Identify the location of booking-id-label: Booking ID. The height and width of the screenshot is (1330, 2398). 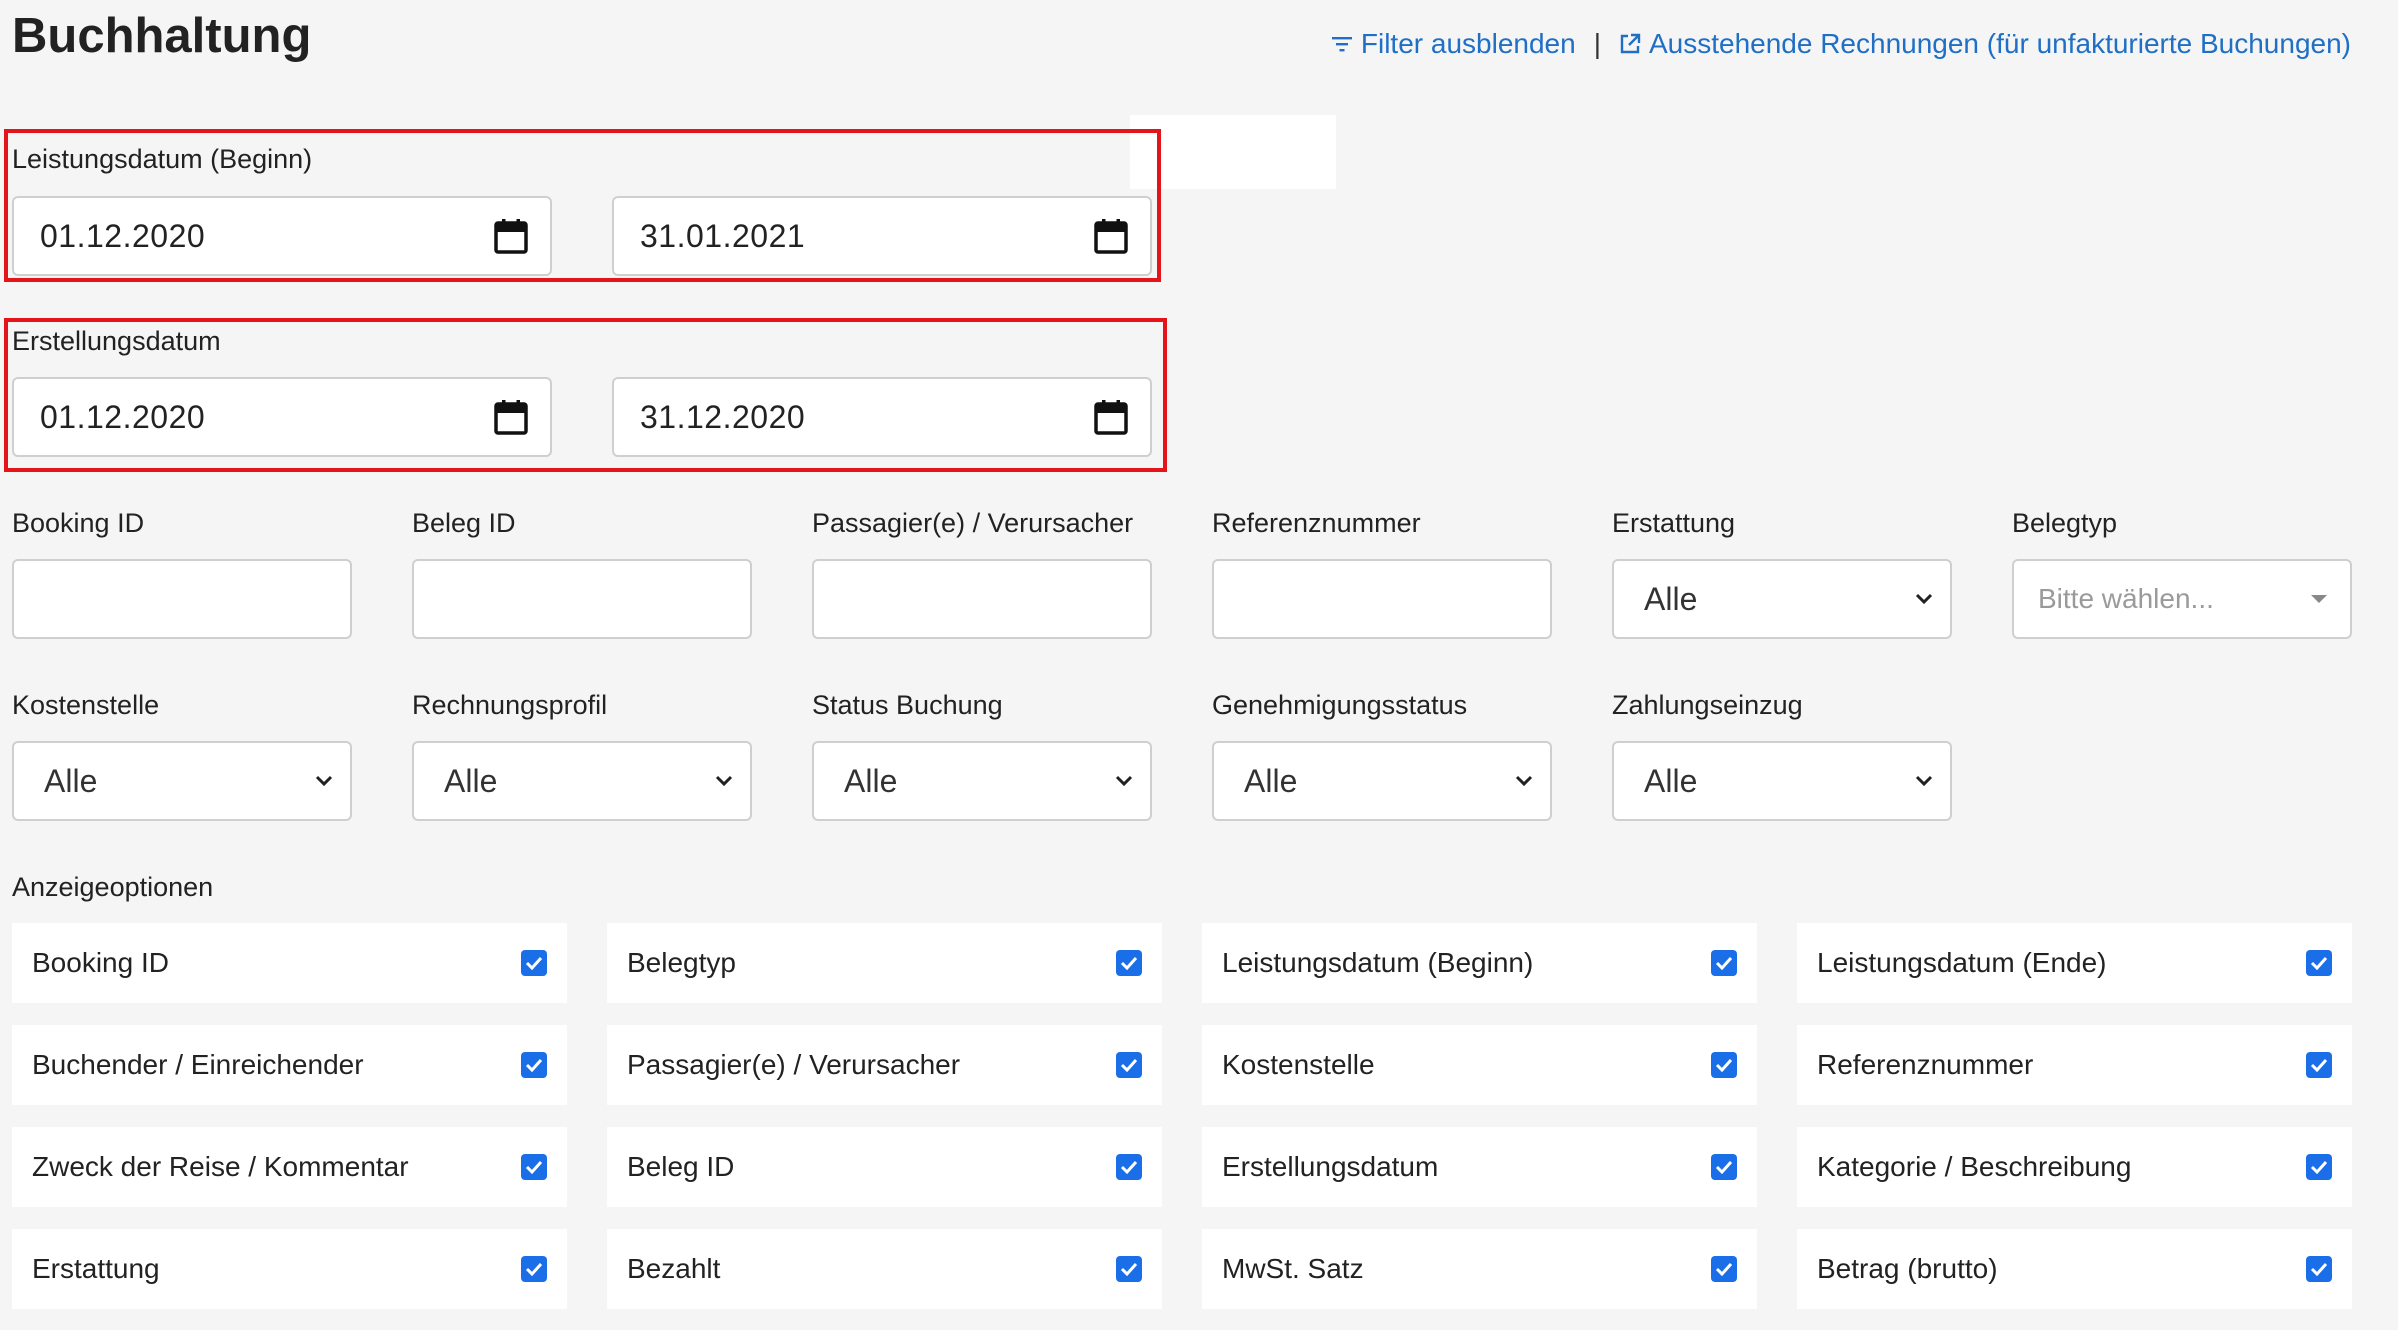
(78, 523).